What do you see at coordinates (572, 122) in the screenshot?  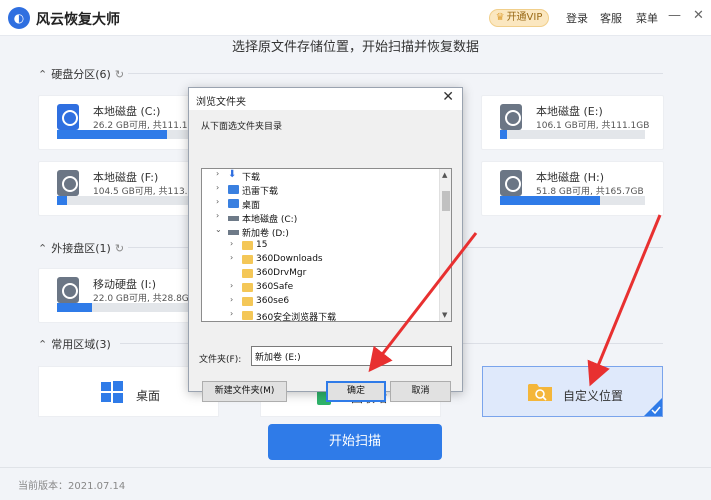 I see `disk-card-e: 本地磁盘 (E:) 106.1 GB可用, 共111.1GB` at bounding box center [572, 122].